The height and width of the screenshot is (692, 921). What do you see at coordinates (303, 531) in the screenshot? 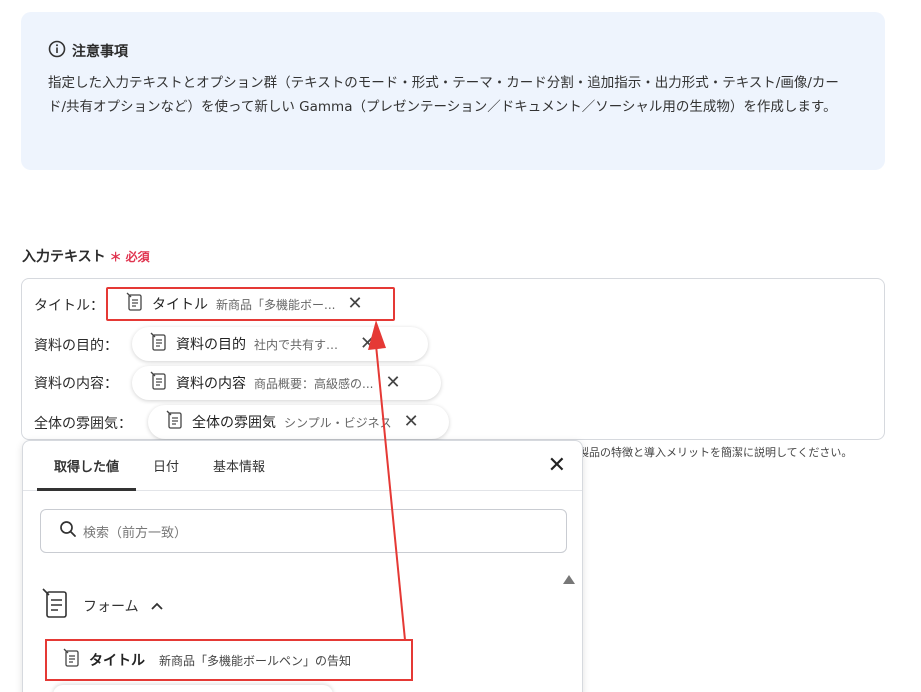
I see `search-input: 検索（前方一致）` at bounding box center [303, 531].